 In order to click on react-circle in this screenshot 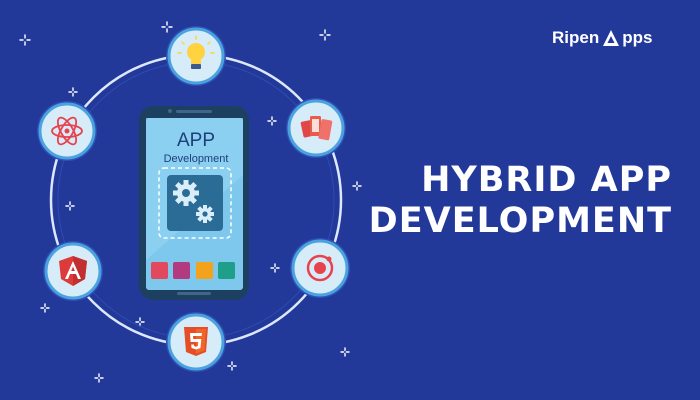, I will do `click(67, 131)`.